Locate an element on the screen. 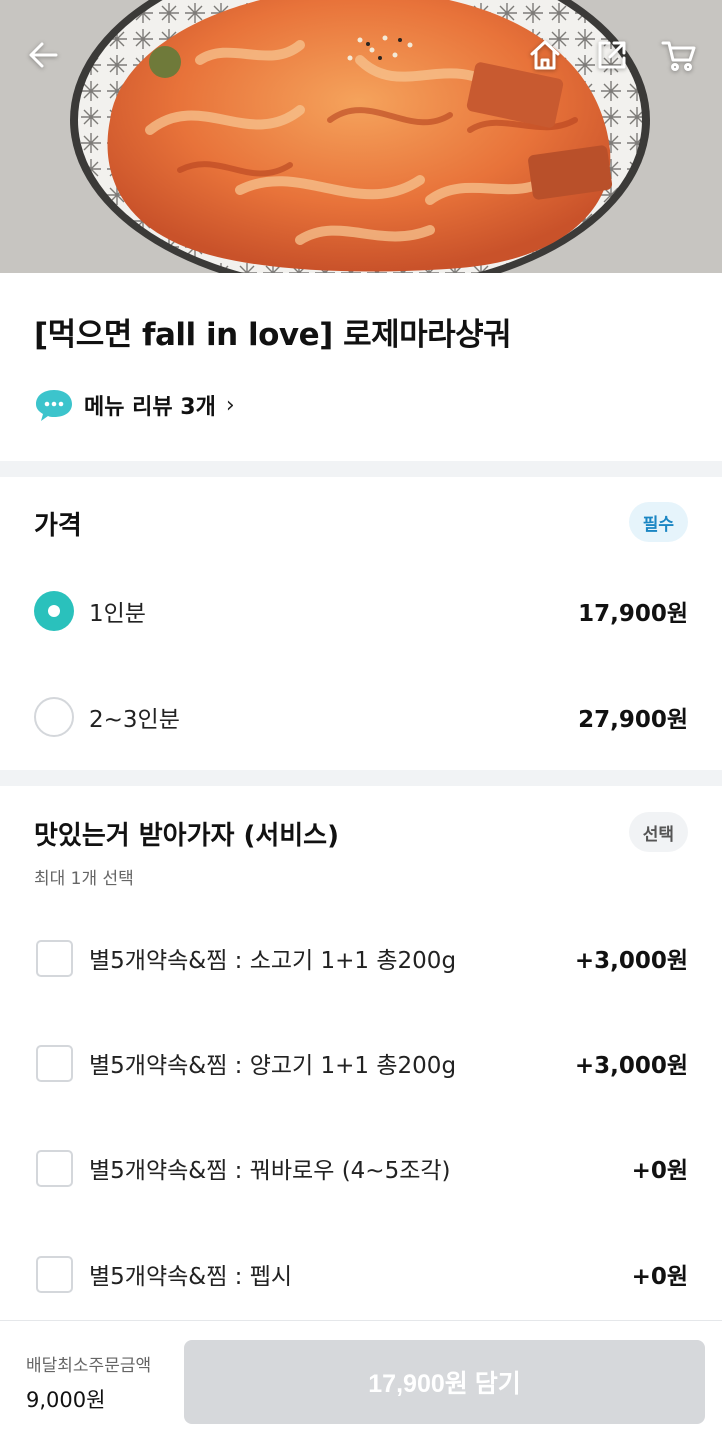 The height and width of the screenshot is (1440, 722). option-label: 별5개약속&찜 : 꿔바로우 (4~5조각) is located at coordinates (270, 1171).